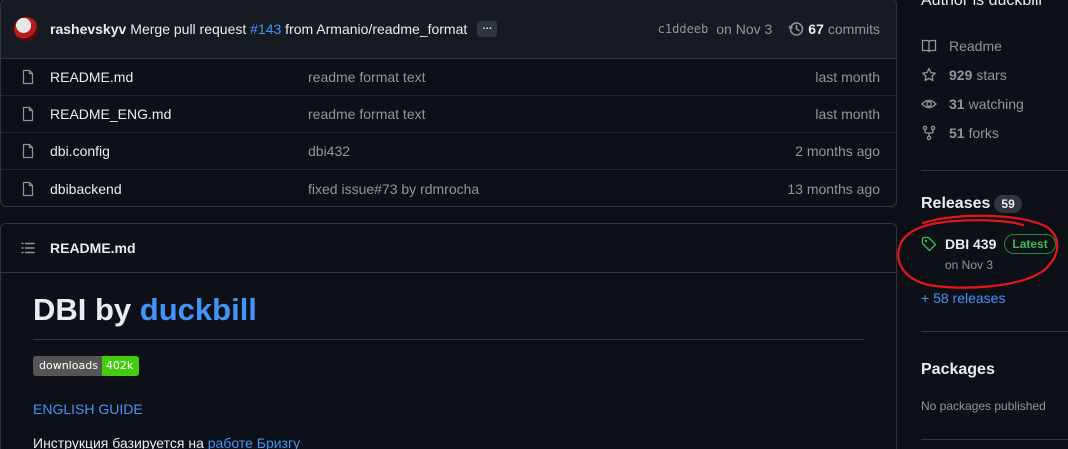  What do you see at coordinates (957, 133) in the screenshot?
I see `forks-count: 51` at bounding box center [957, 133].